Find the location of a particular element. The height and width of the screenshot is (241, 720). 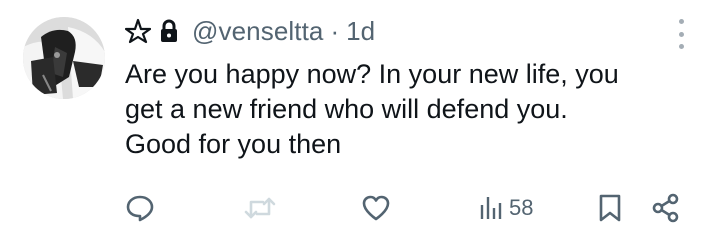

like-icon is located at coordinates (376, 208).